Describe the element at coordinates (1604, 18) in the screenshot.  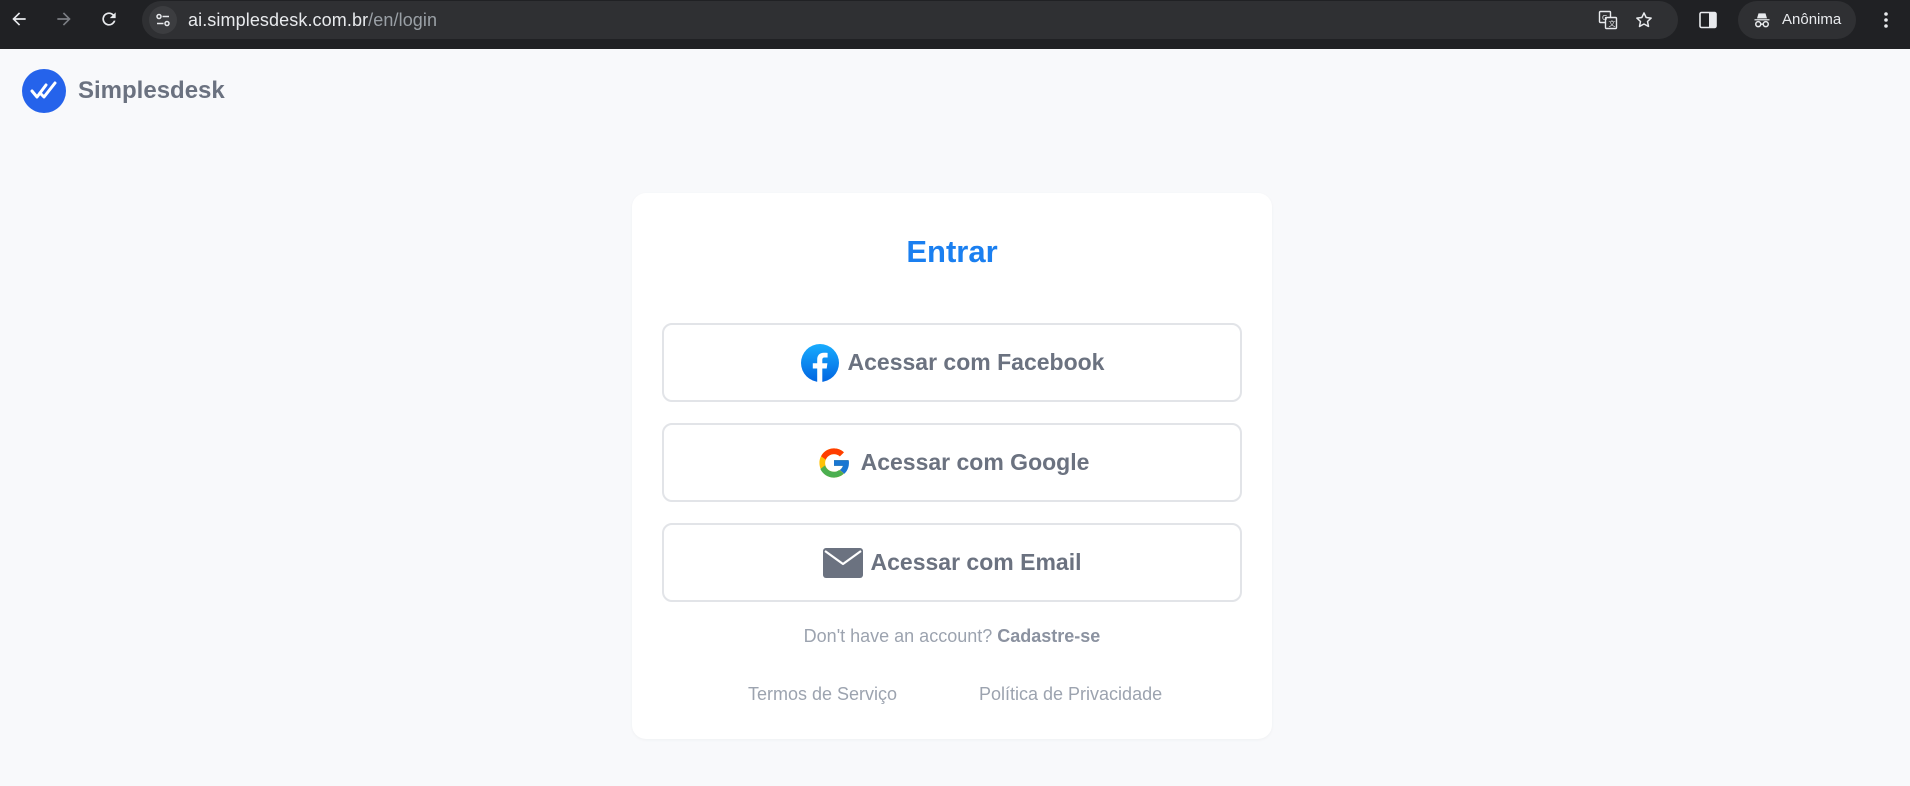
I see `svg-text: G` at that location.